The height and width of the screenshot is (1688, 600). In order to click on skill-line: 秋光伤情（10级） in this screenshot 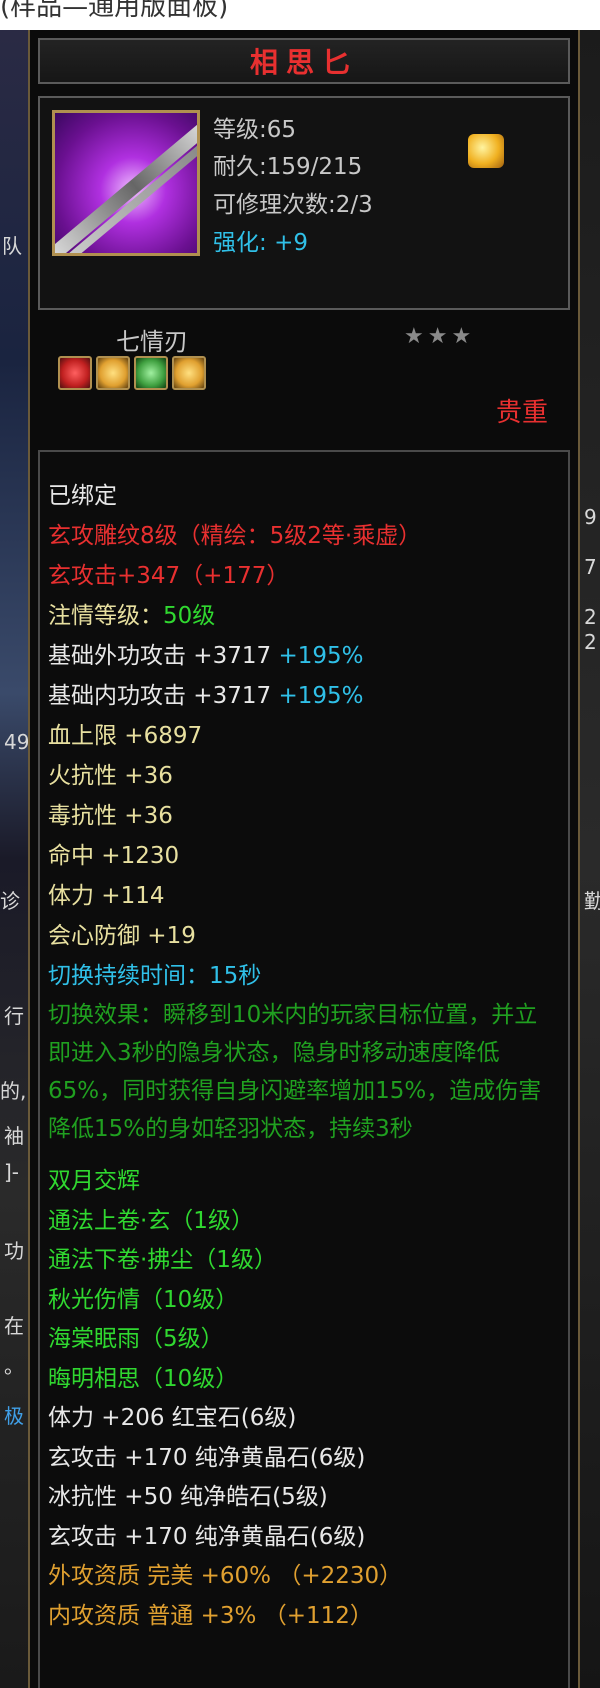, I will do `click(143, 1299)`.